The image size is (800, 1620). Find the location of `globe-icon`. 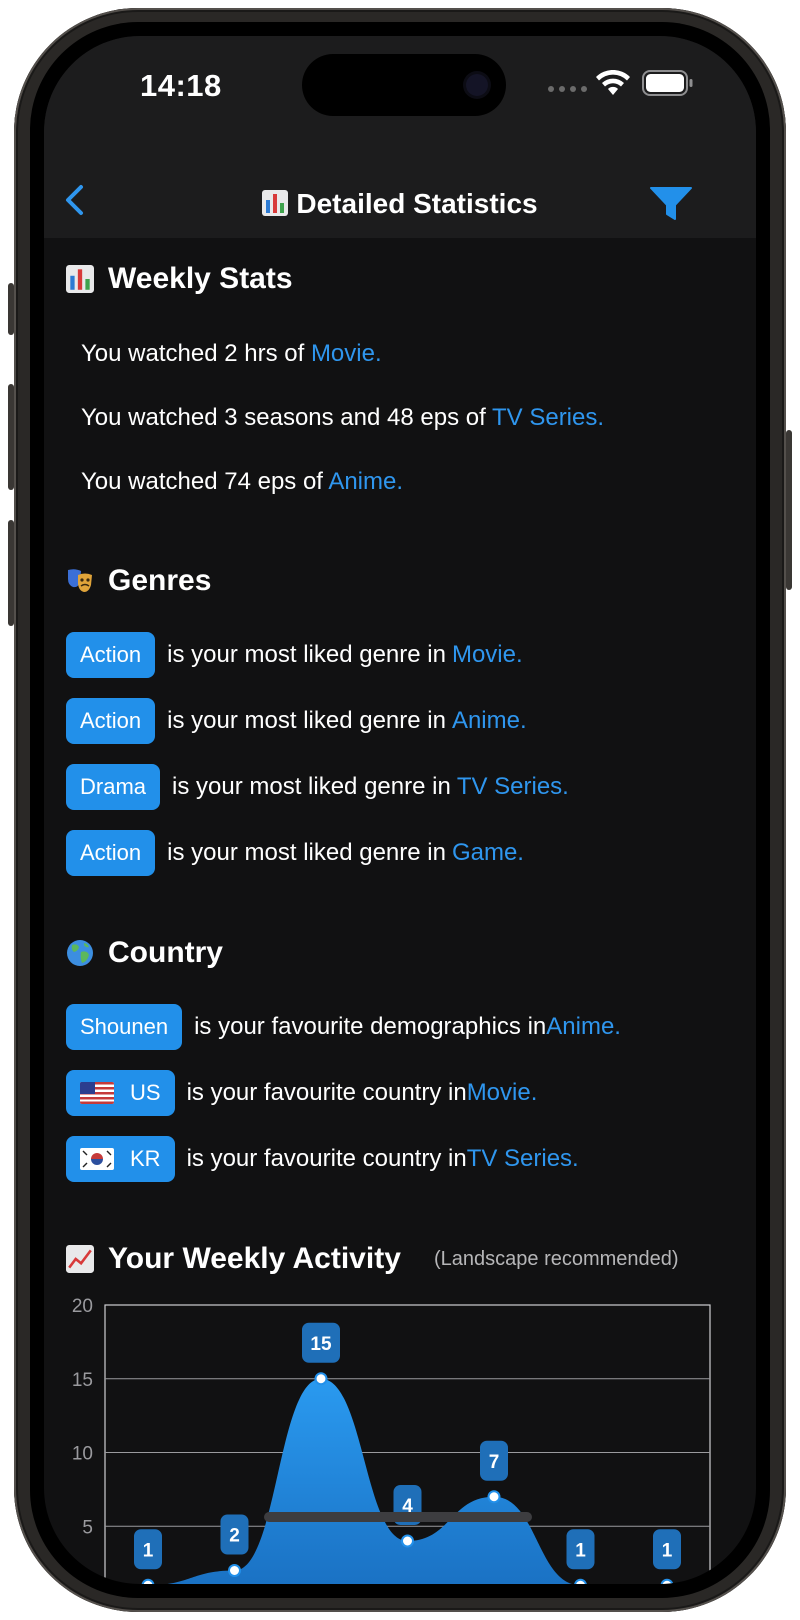

globe-icon is located at coordinates (80, 953).